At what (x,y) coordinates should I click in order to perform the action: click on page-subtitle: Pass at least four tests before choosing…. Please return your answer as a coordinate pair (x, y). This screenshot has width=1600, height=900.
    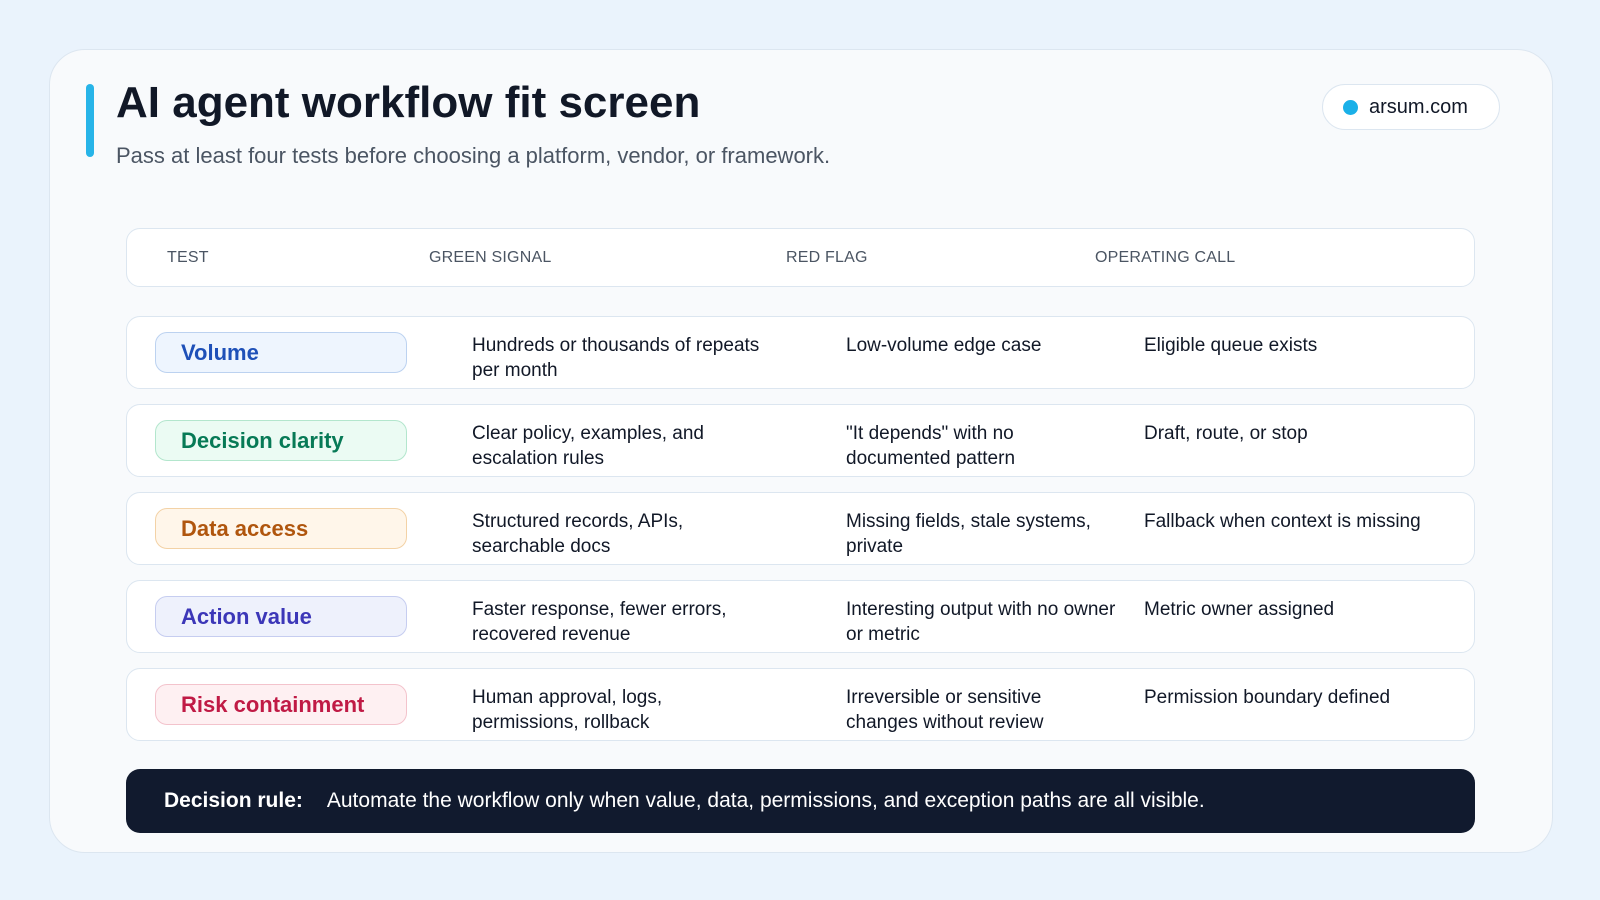
    Looking at the image, I should click on (473, 155).